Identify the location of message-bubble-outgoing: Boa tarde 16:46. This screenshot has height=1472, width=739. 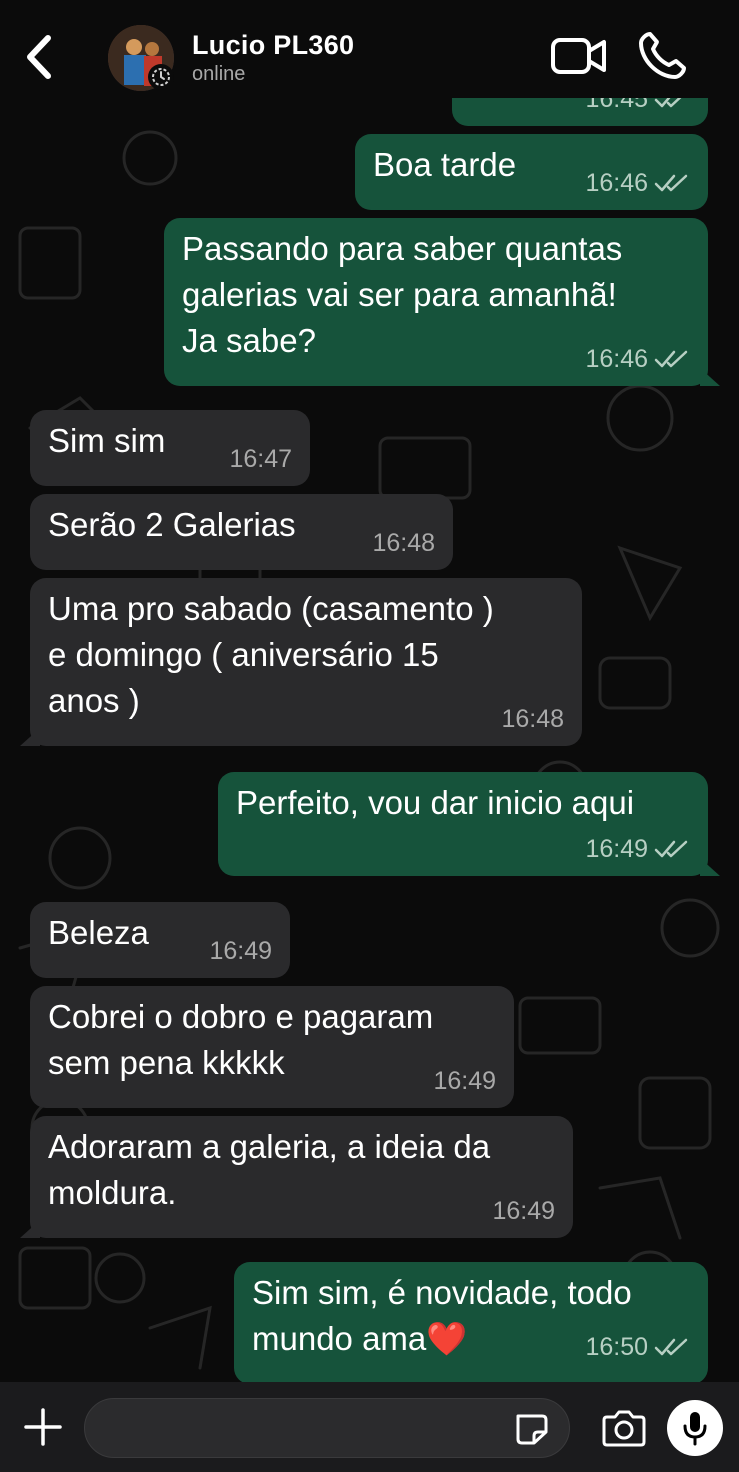
(531, 172).